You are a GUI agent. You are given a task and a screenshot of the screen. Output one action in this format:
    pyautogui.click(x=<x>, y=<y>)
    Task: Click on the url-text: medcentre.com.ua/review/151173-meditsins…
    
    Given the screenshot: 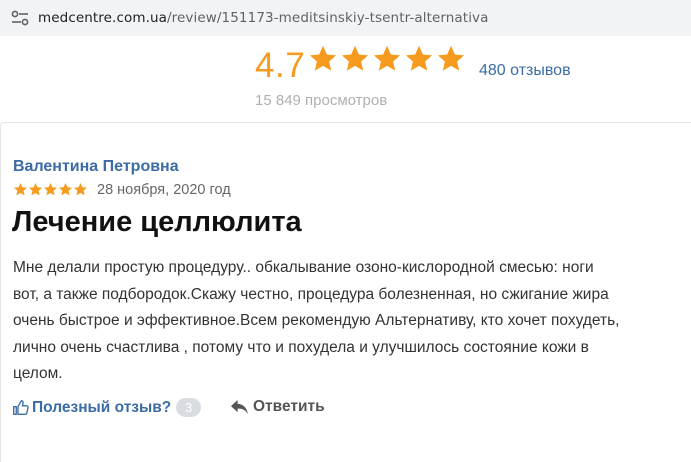 What is the action you would take?
    pyautogui.click(x=263, y=18)
    